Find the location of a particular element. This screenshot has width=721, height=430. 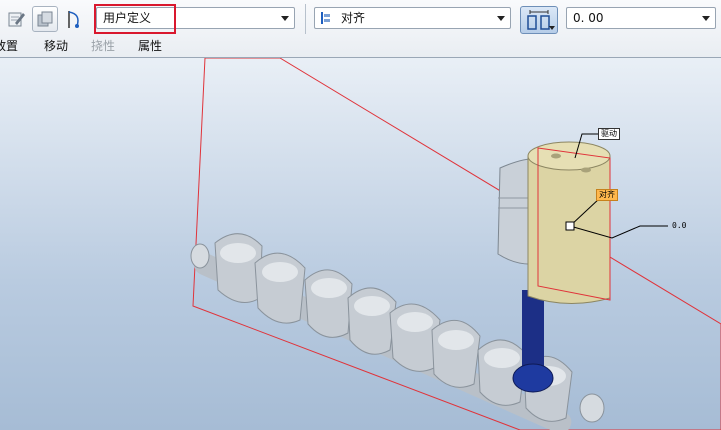

offset-icon is located at coordinates (539, 20).